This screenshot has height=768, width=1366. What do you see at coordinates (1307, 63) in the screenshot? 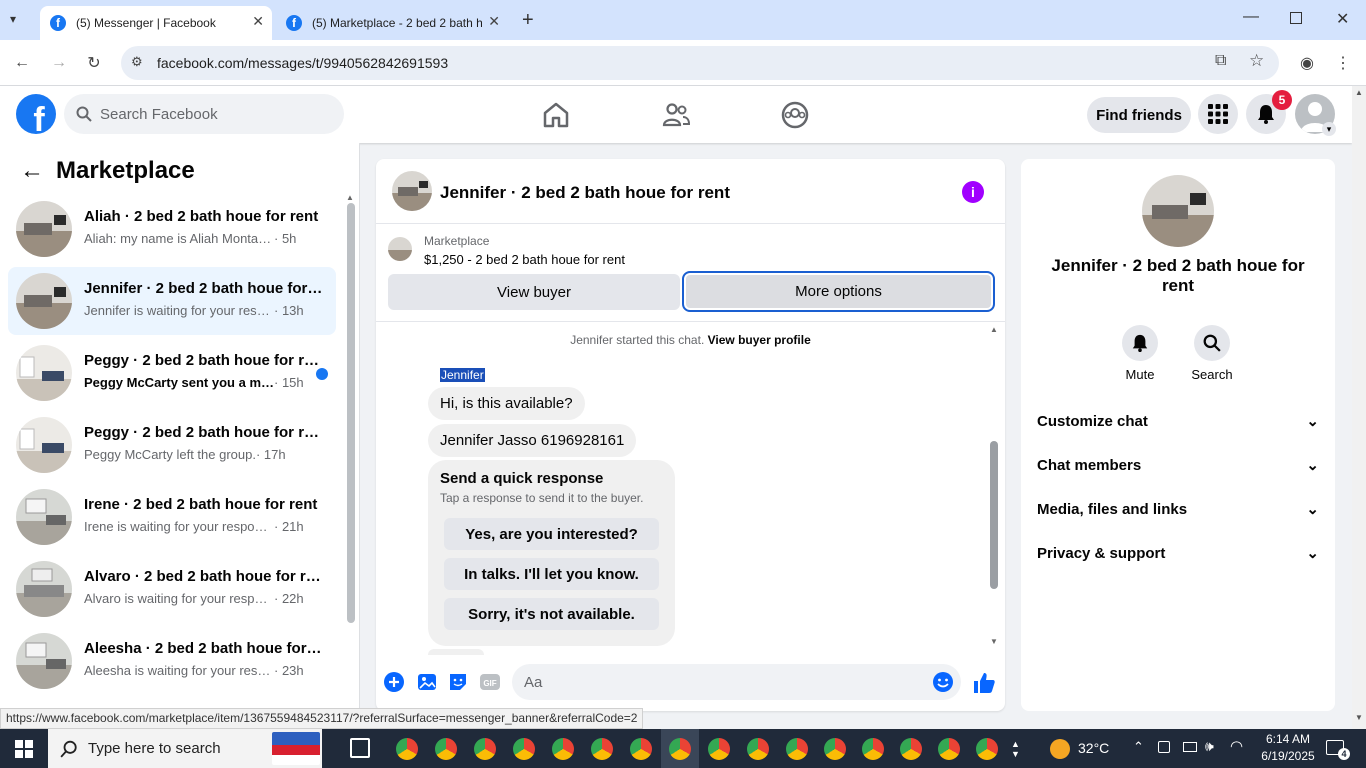
I see `profile-icon: ◉` at bounding box center [1307, 63].